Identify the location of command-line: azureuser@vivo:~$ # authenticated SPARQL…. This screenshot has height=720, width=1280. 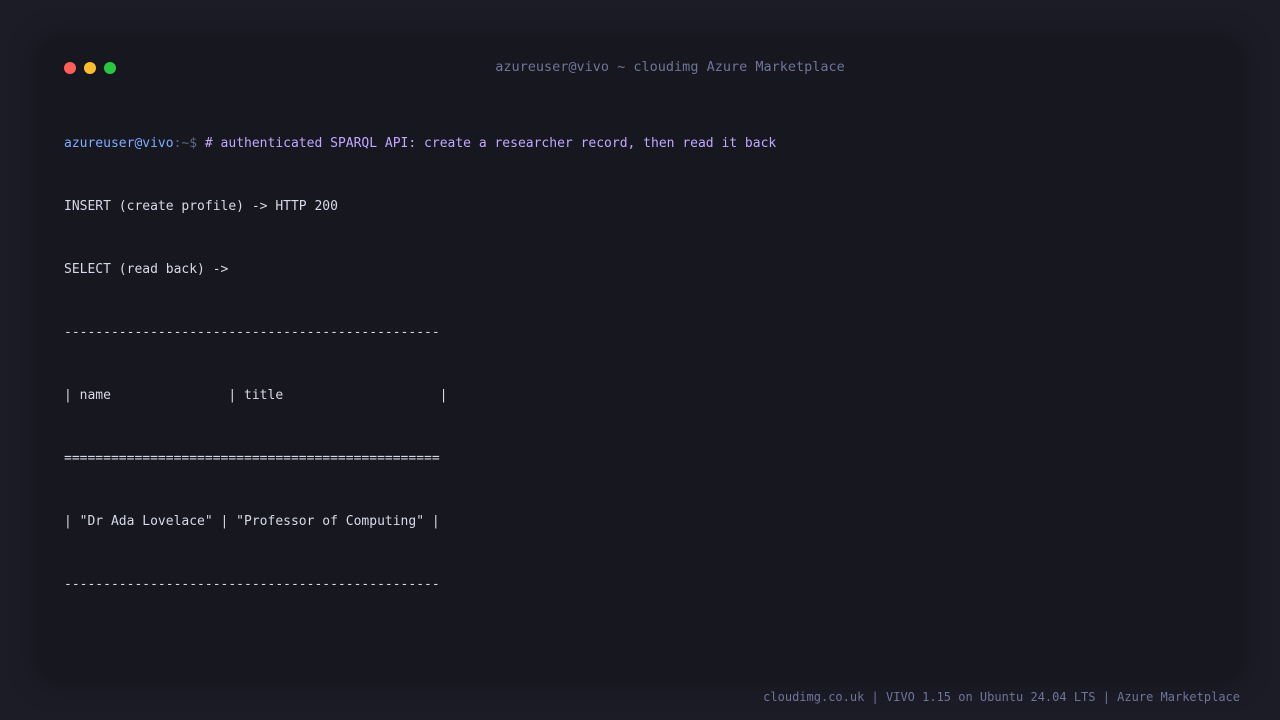
(420, 143).